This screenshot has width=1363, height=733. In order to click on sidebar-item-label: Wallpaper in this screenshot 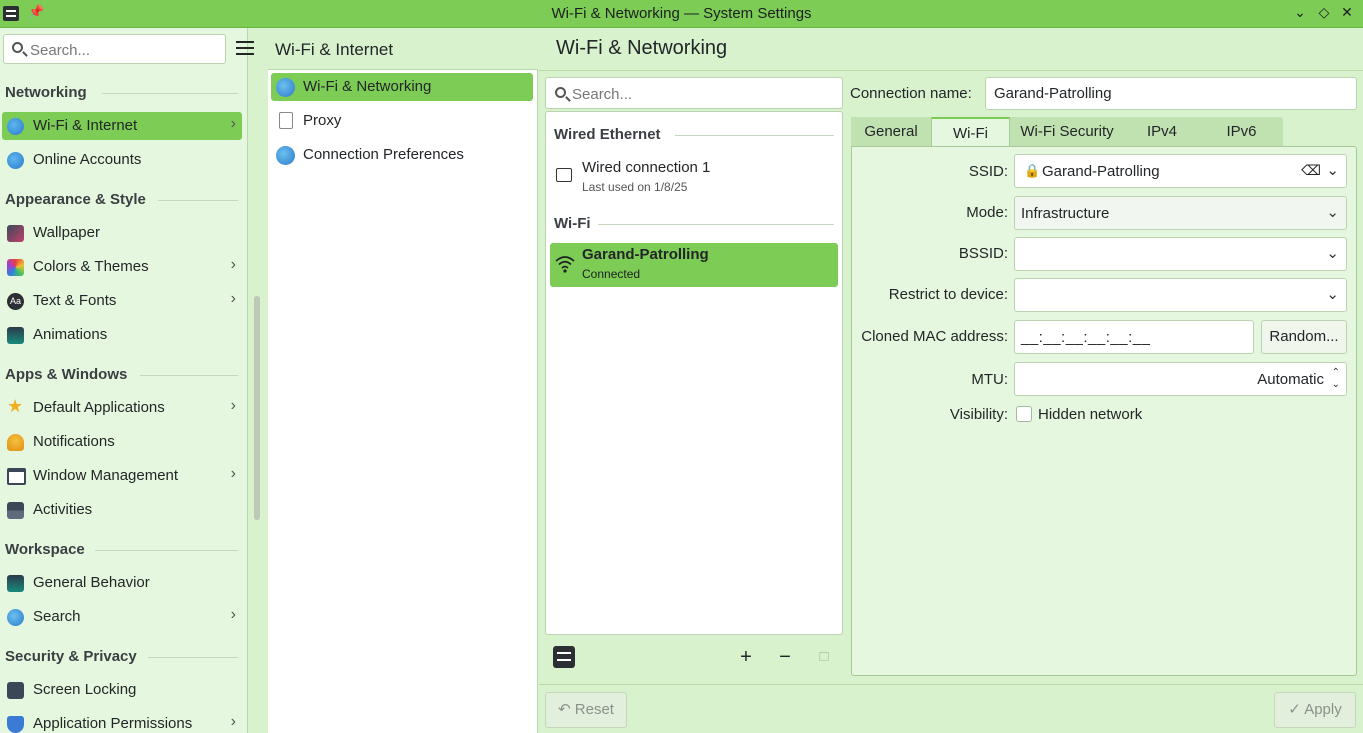, I will do `click(66, 232)`.